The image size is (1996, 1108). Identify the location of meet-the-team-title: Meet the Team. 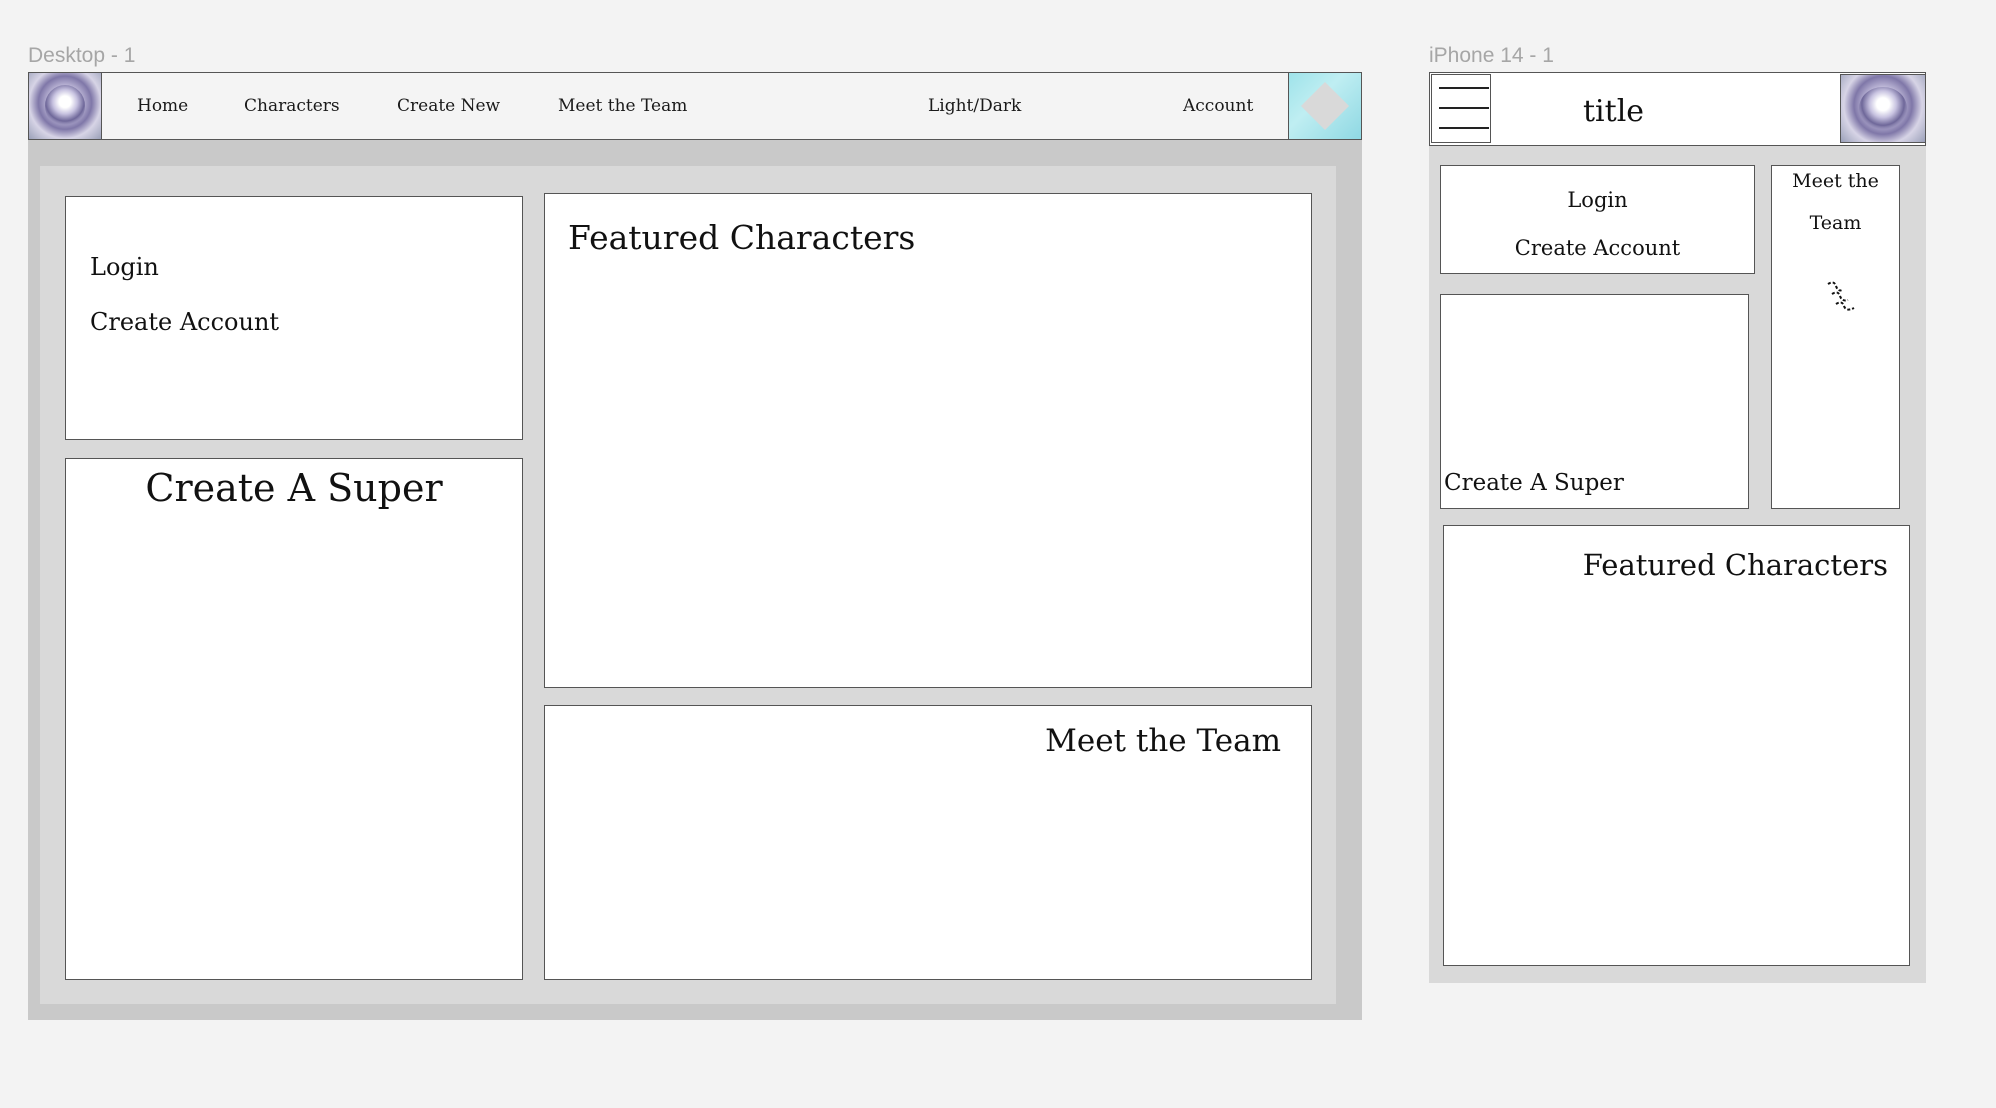
(1163, 741).